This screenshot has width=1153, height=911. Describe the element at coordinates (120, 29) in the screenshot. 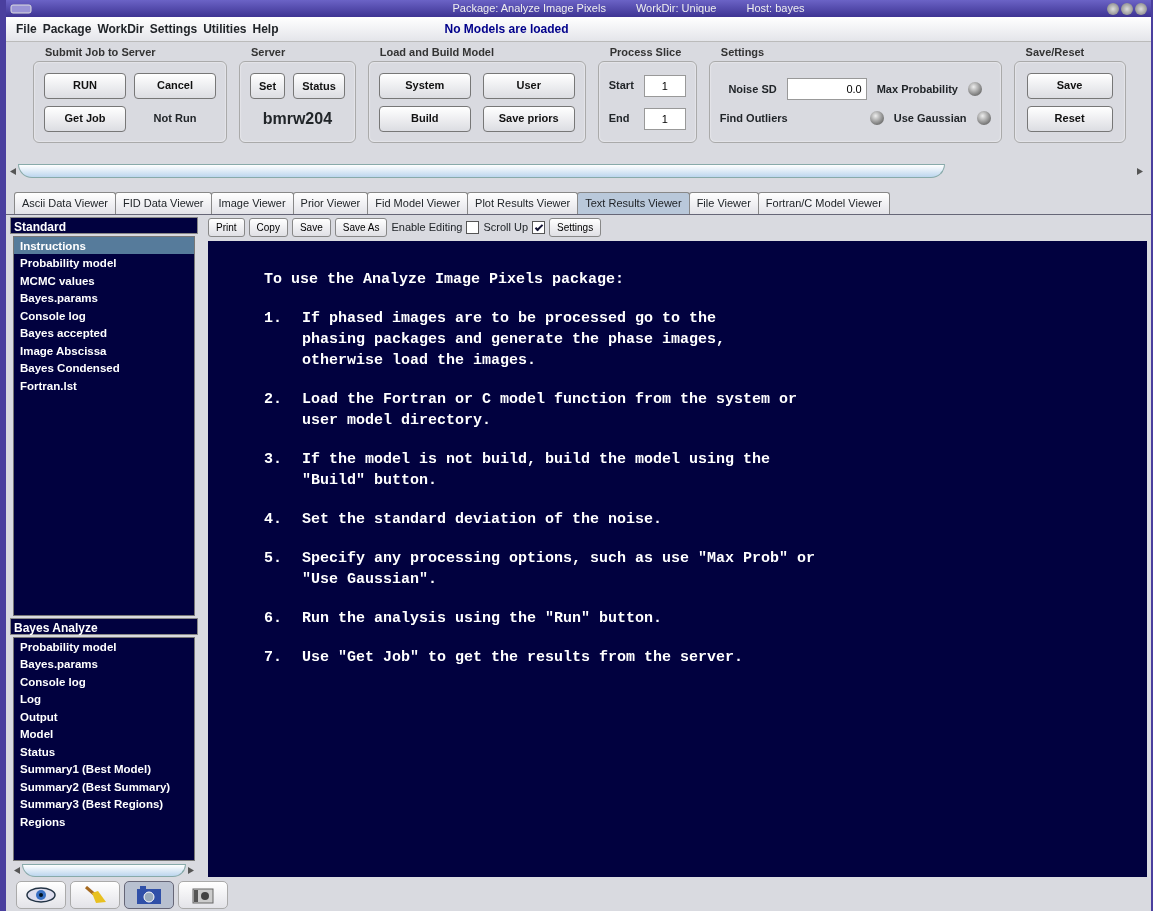

I see `menu-item: WorkDir` at that location.